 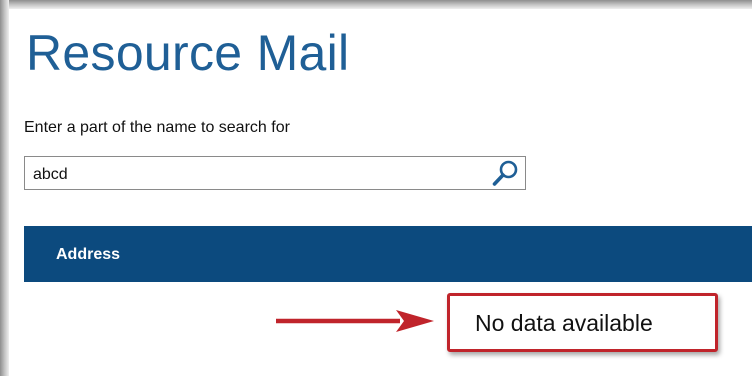 I want to click on window-top-edge, so click(x=376, y=4).